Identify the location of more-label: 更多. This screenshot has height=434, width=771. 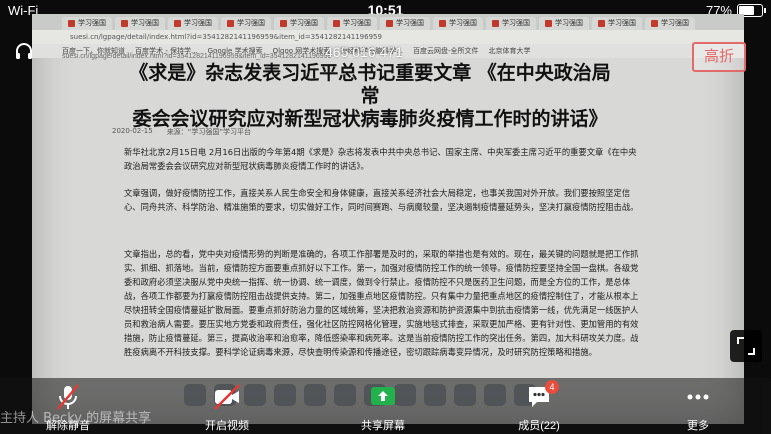
(698, 426).